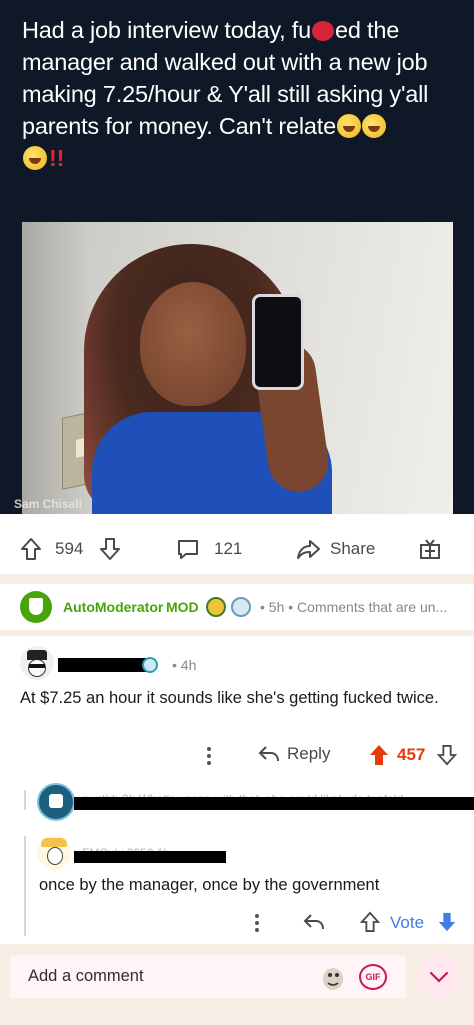  I want to click on expand-composer-button, so click(439, 977).